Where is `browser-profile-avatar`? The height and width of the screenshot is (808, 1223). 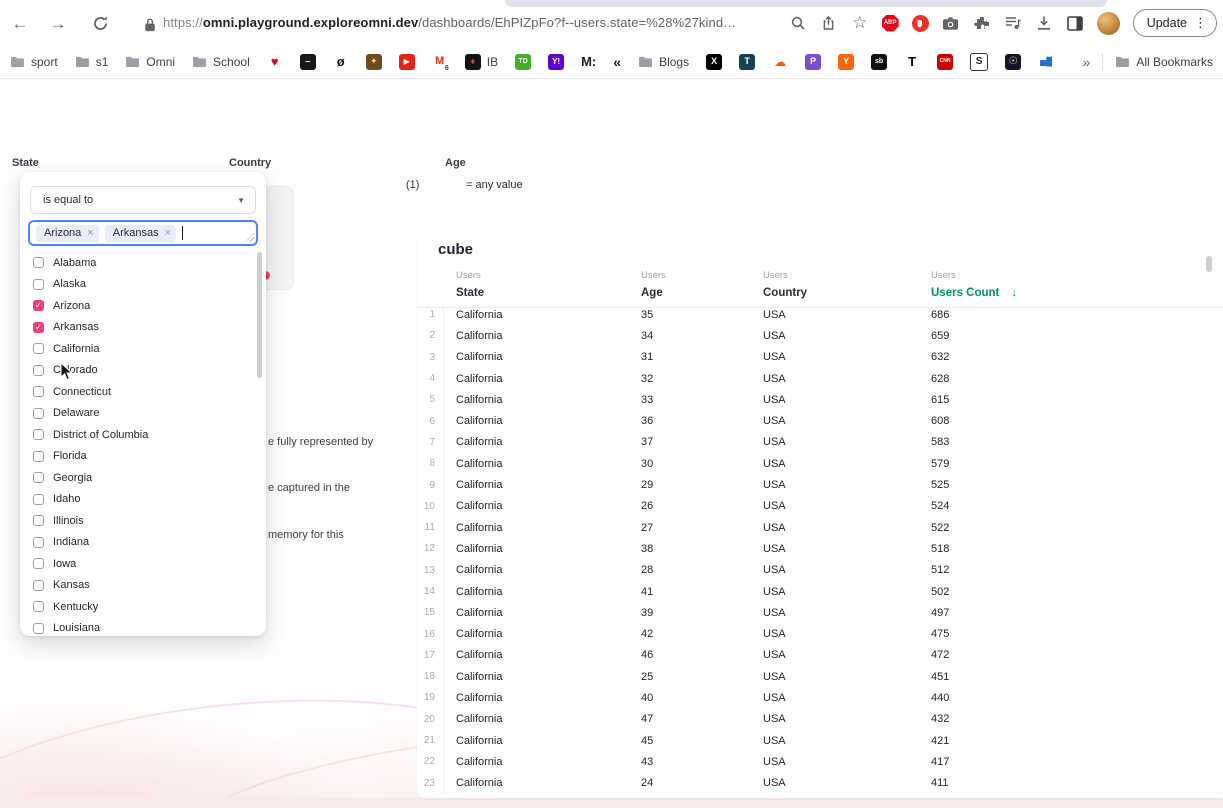
browser-profile-avatar is located at coordinates (1108, 23).